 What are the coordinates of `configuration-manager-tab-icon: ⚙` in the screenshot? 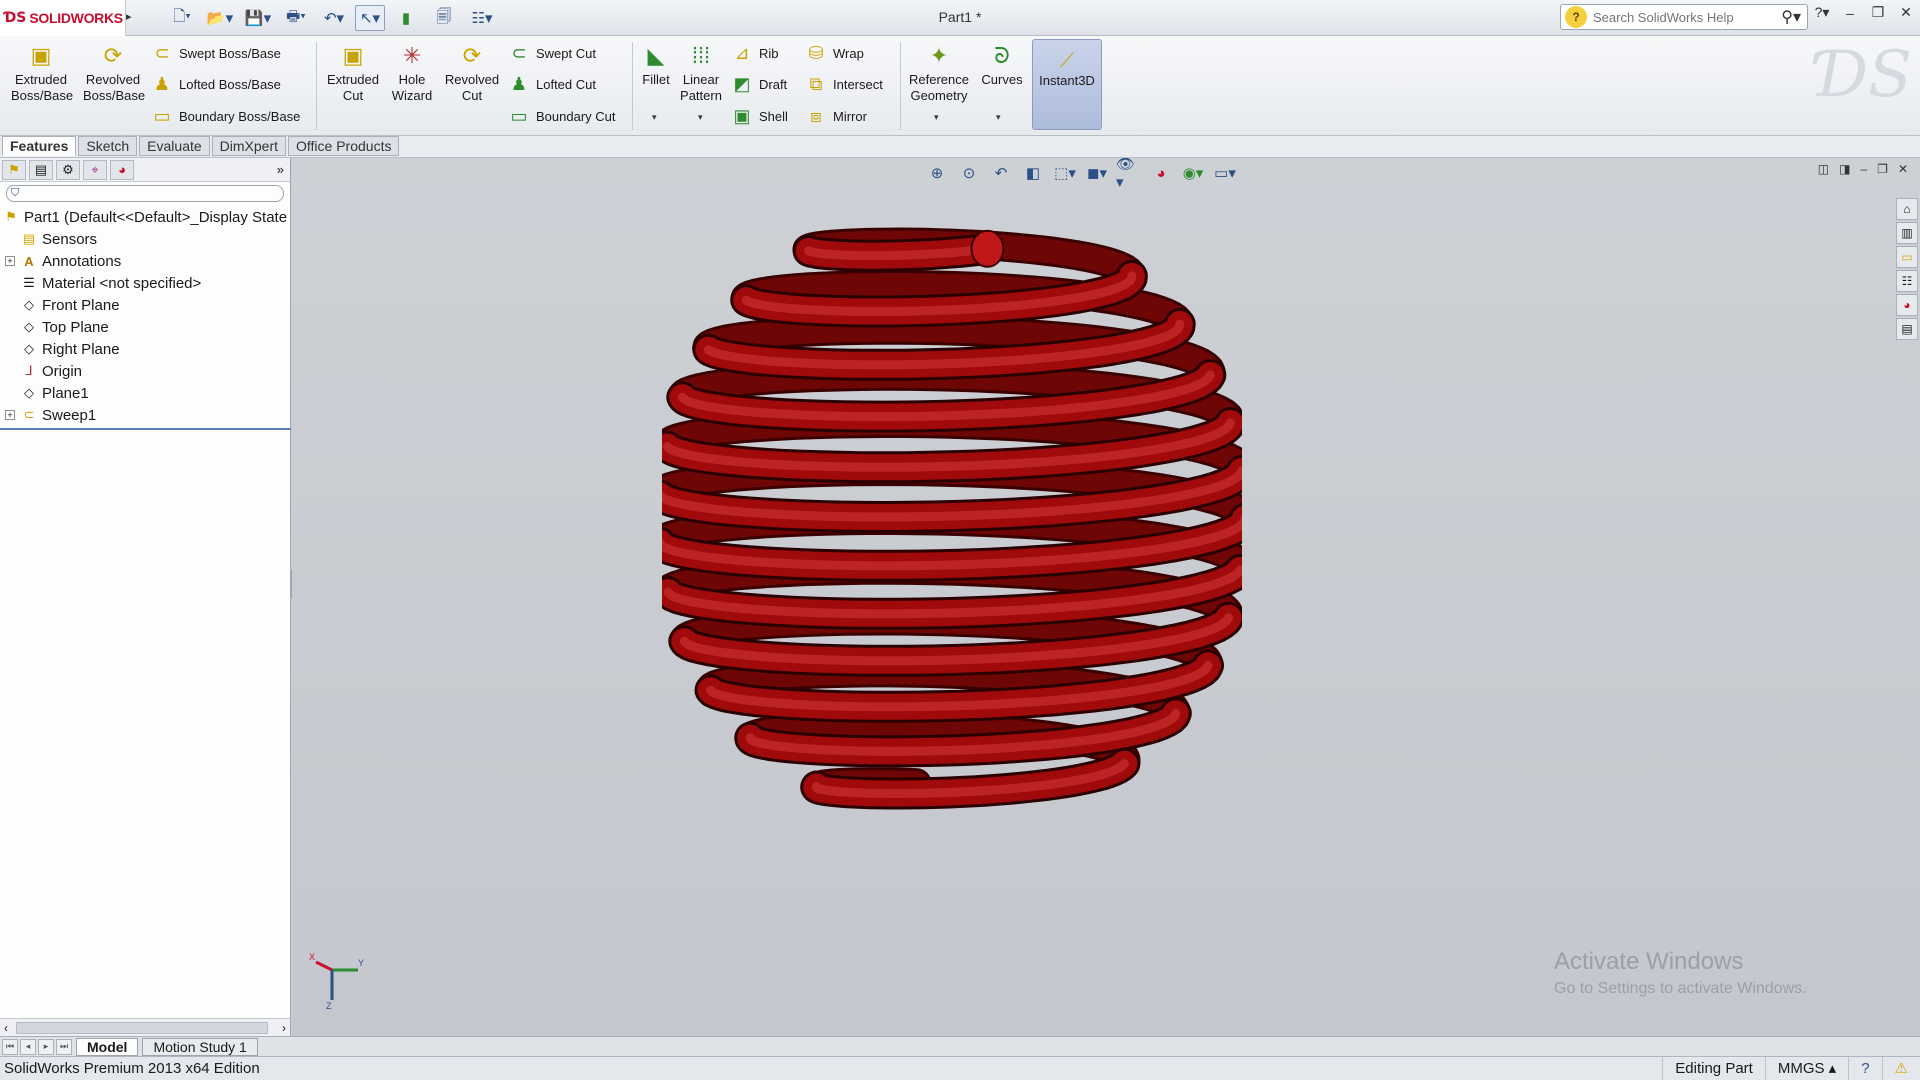 It's located at (68, 169).